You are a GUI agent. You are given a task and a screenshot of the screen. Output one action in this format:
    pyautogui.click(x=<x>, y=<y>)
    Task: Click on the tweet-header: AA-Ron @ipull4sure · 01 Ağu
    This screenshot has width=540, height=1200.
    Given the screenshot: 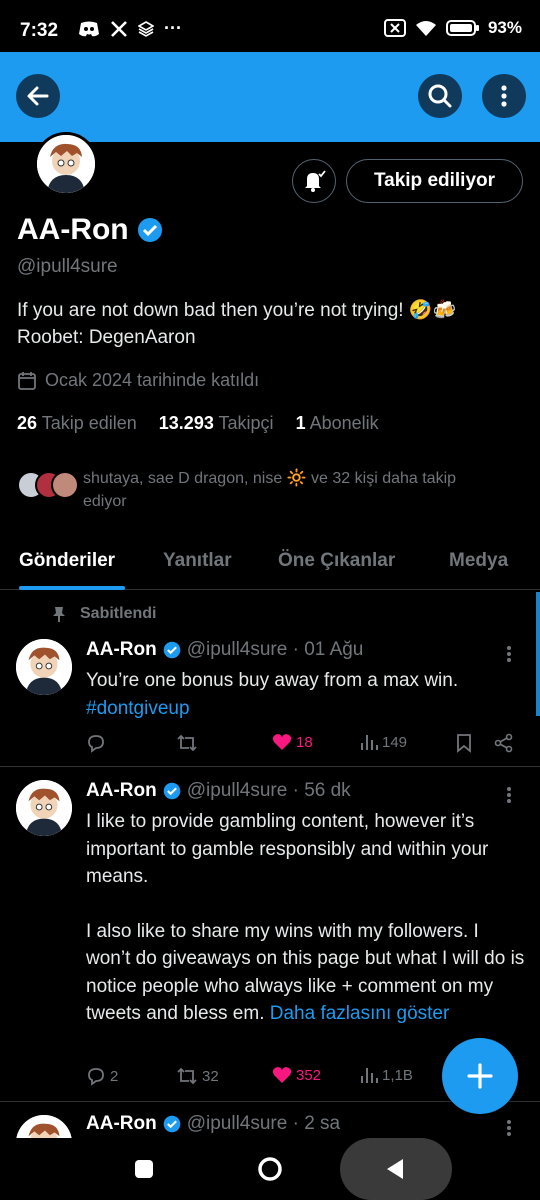 What is the action you would take?
    pyautogui.click(x=224, y=650)
    